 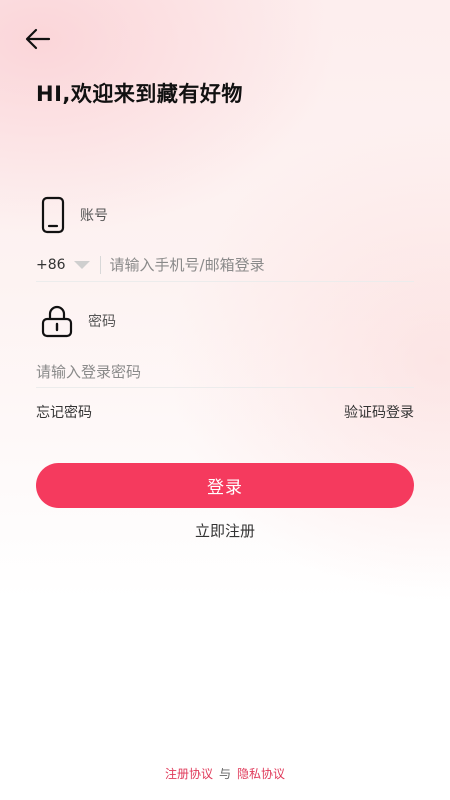 I want to click on login-button: 登录, so click(x=225, y=485).